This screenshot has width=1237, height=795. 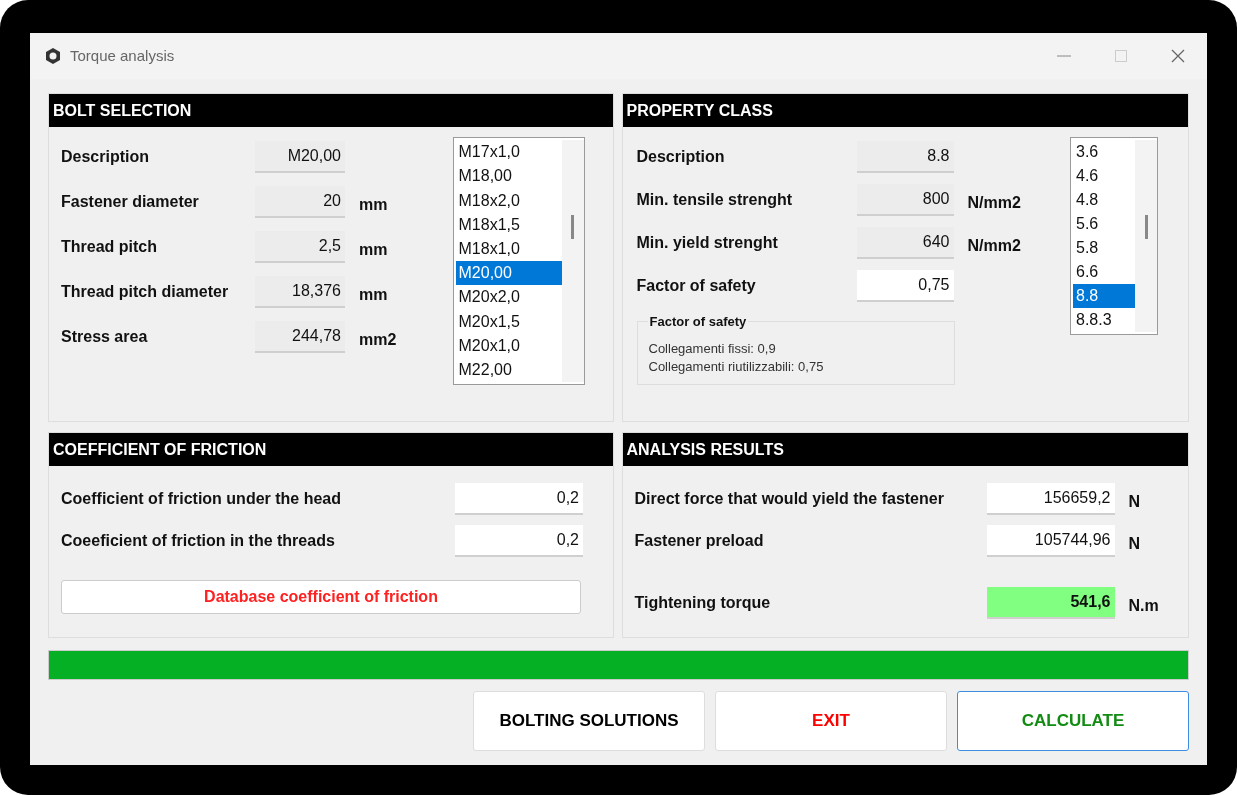 I want to click on field-label: Fastener preload, so click(x=699, y=541).